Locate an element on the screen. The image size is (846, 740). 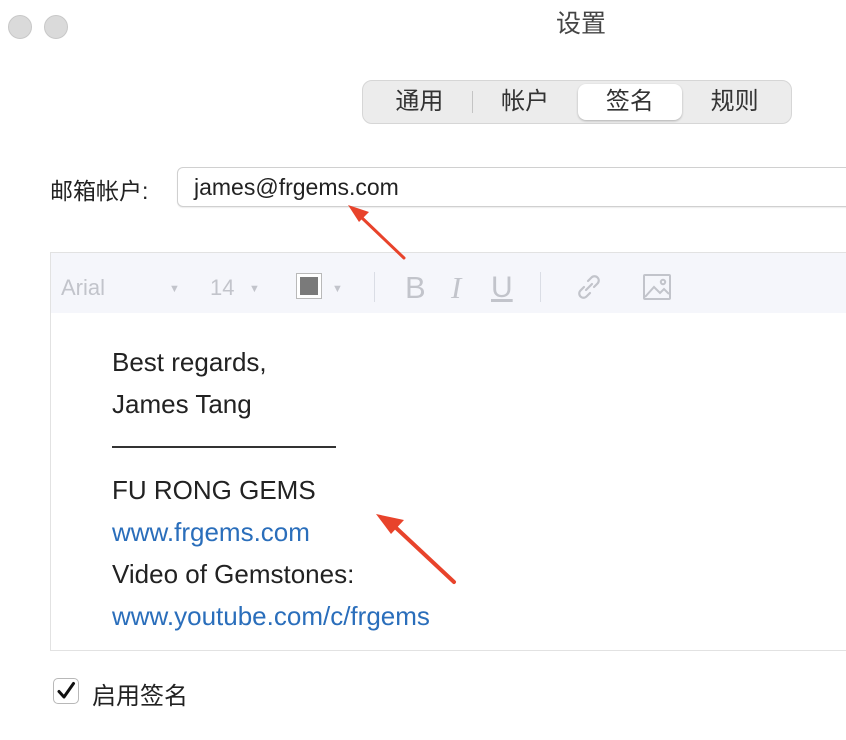
bold-button: B is located at coordinates (415, 283).